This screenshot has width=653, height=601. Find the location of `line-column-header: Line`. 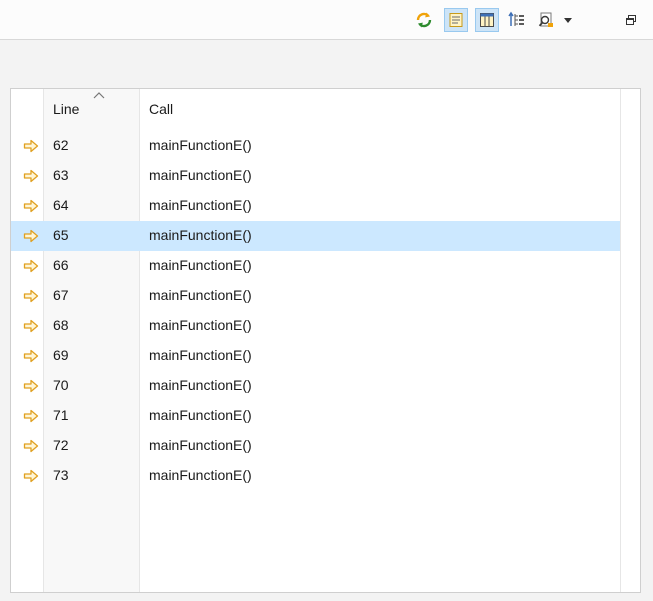

line-column-header: Line is located at coordinates (91, 109).